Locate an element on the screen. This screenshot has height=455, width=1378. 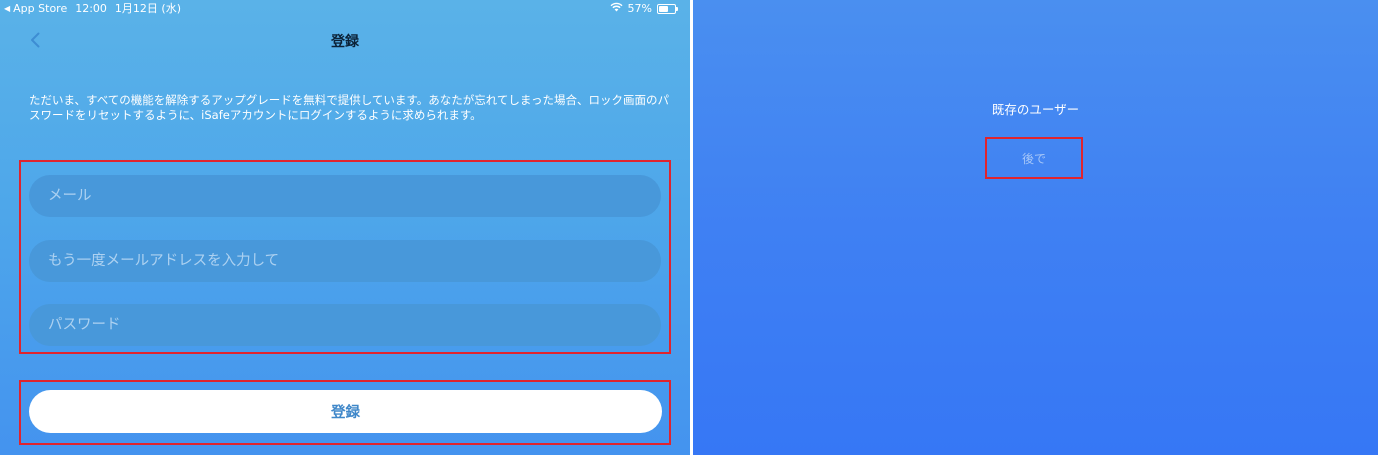
status-left: ◀ App Store 12:00 1月12日 (水) is located at coordinates (92, 9).